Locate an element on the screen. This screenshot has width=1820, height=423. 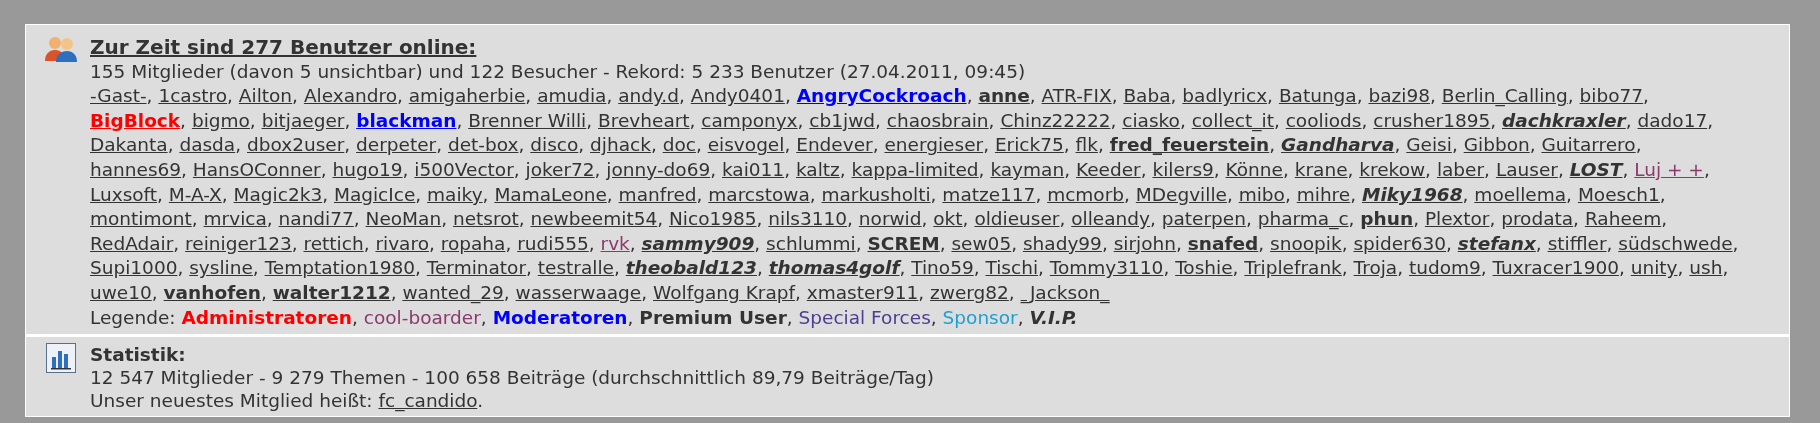
username-link: ATR-FIX is located at coordinates (1076, 96).